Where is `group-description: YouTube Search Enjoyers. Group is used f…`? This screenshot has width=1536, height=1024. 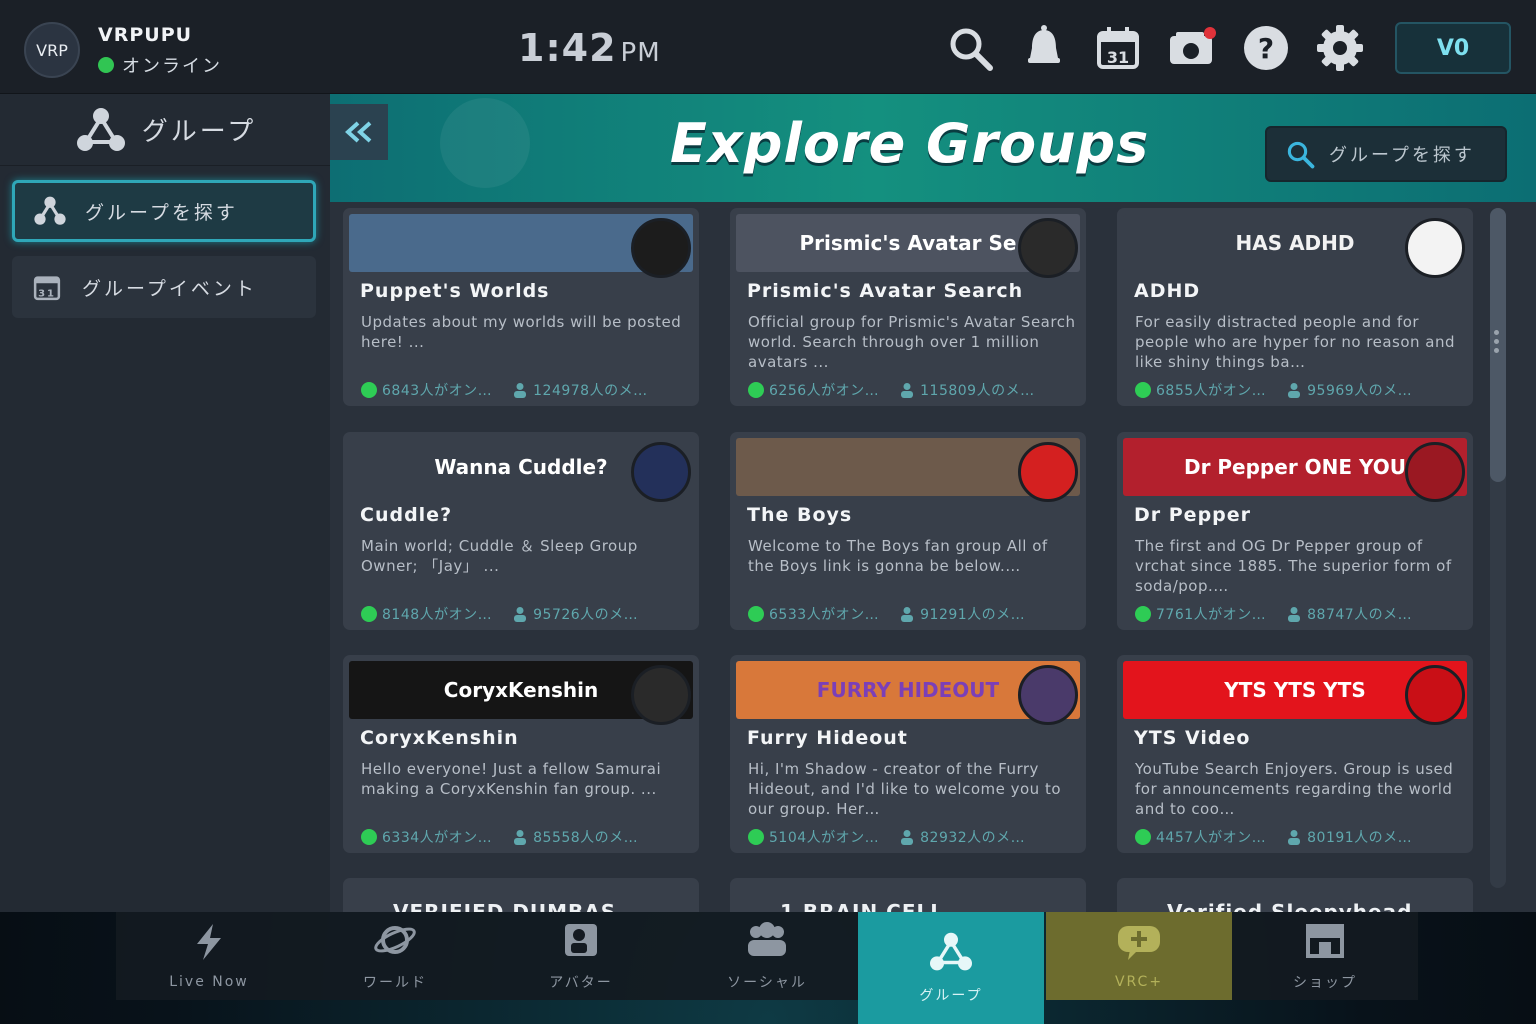
group-description: YouTube Search Enjoyers. Group is used f… is located at coordinates (1294, 789).